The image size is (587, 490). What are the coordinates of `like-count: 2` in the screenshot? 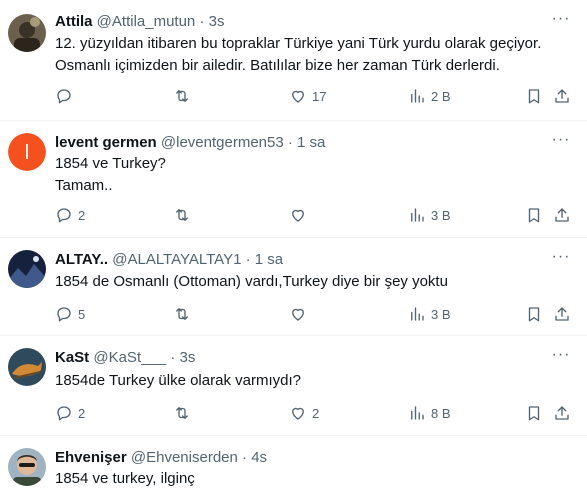 It's located at (316, 413).